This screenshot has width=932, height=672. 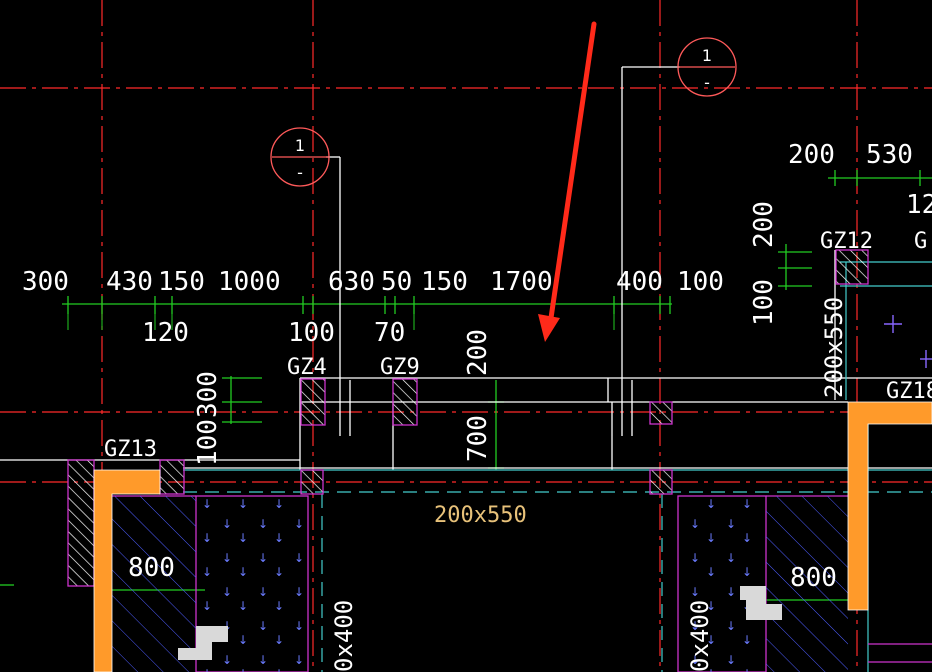 I want to click on section-marker-left-number: 1, so click(x=300, y=145).